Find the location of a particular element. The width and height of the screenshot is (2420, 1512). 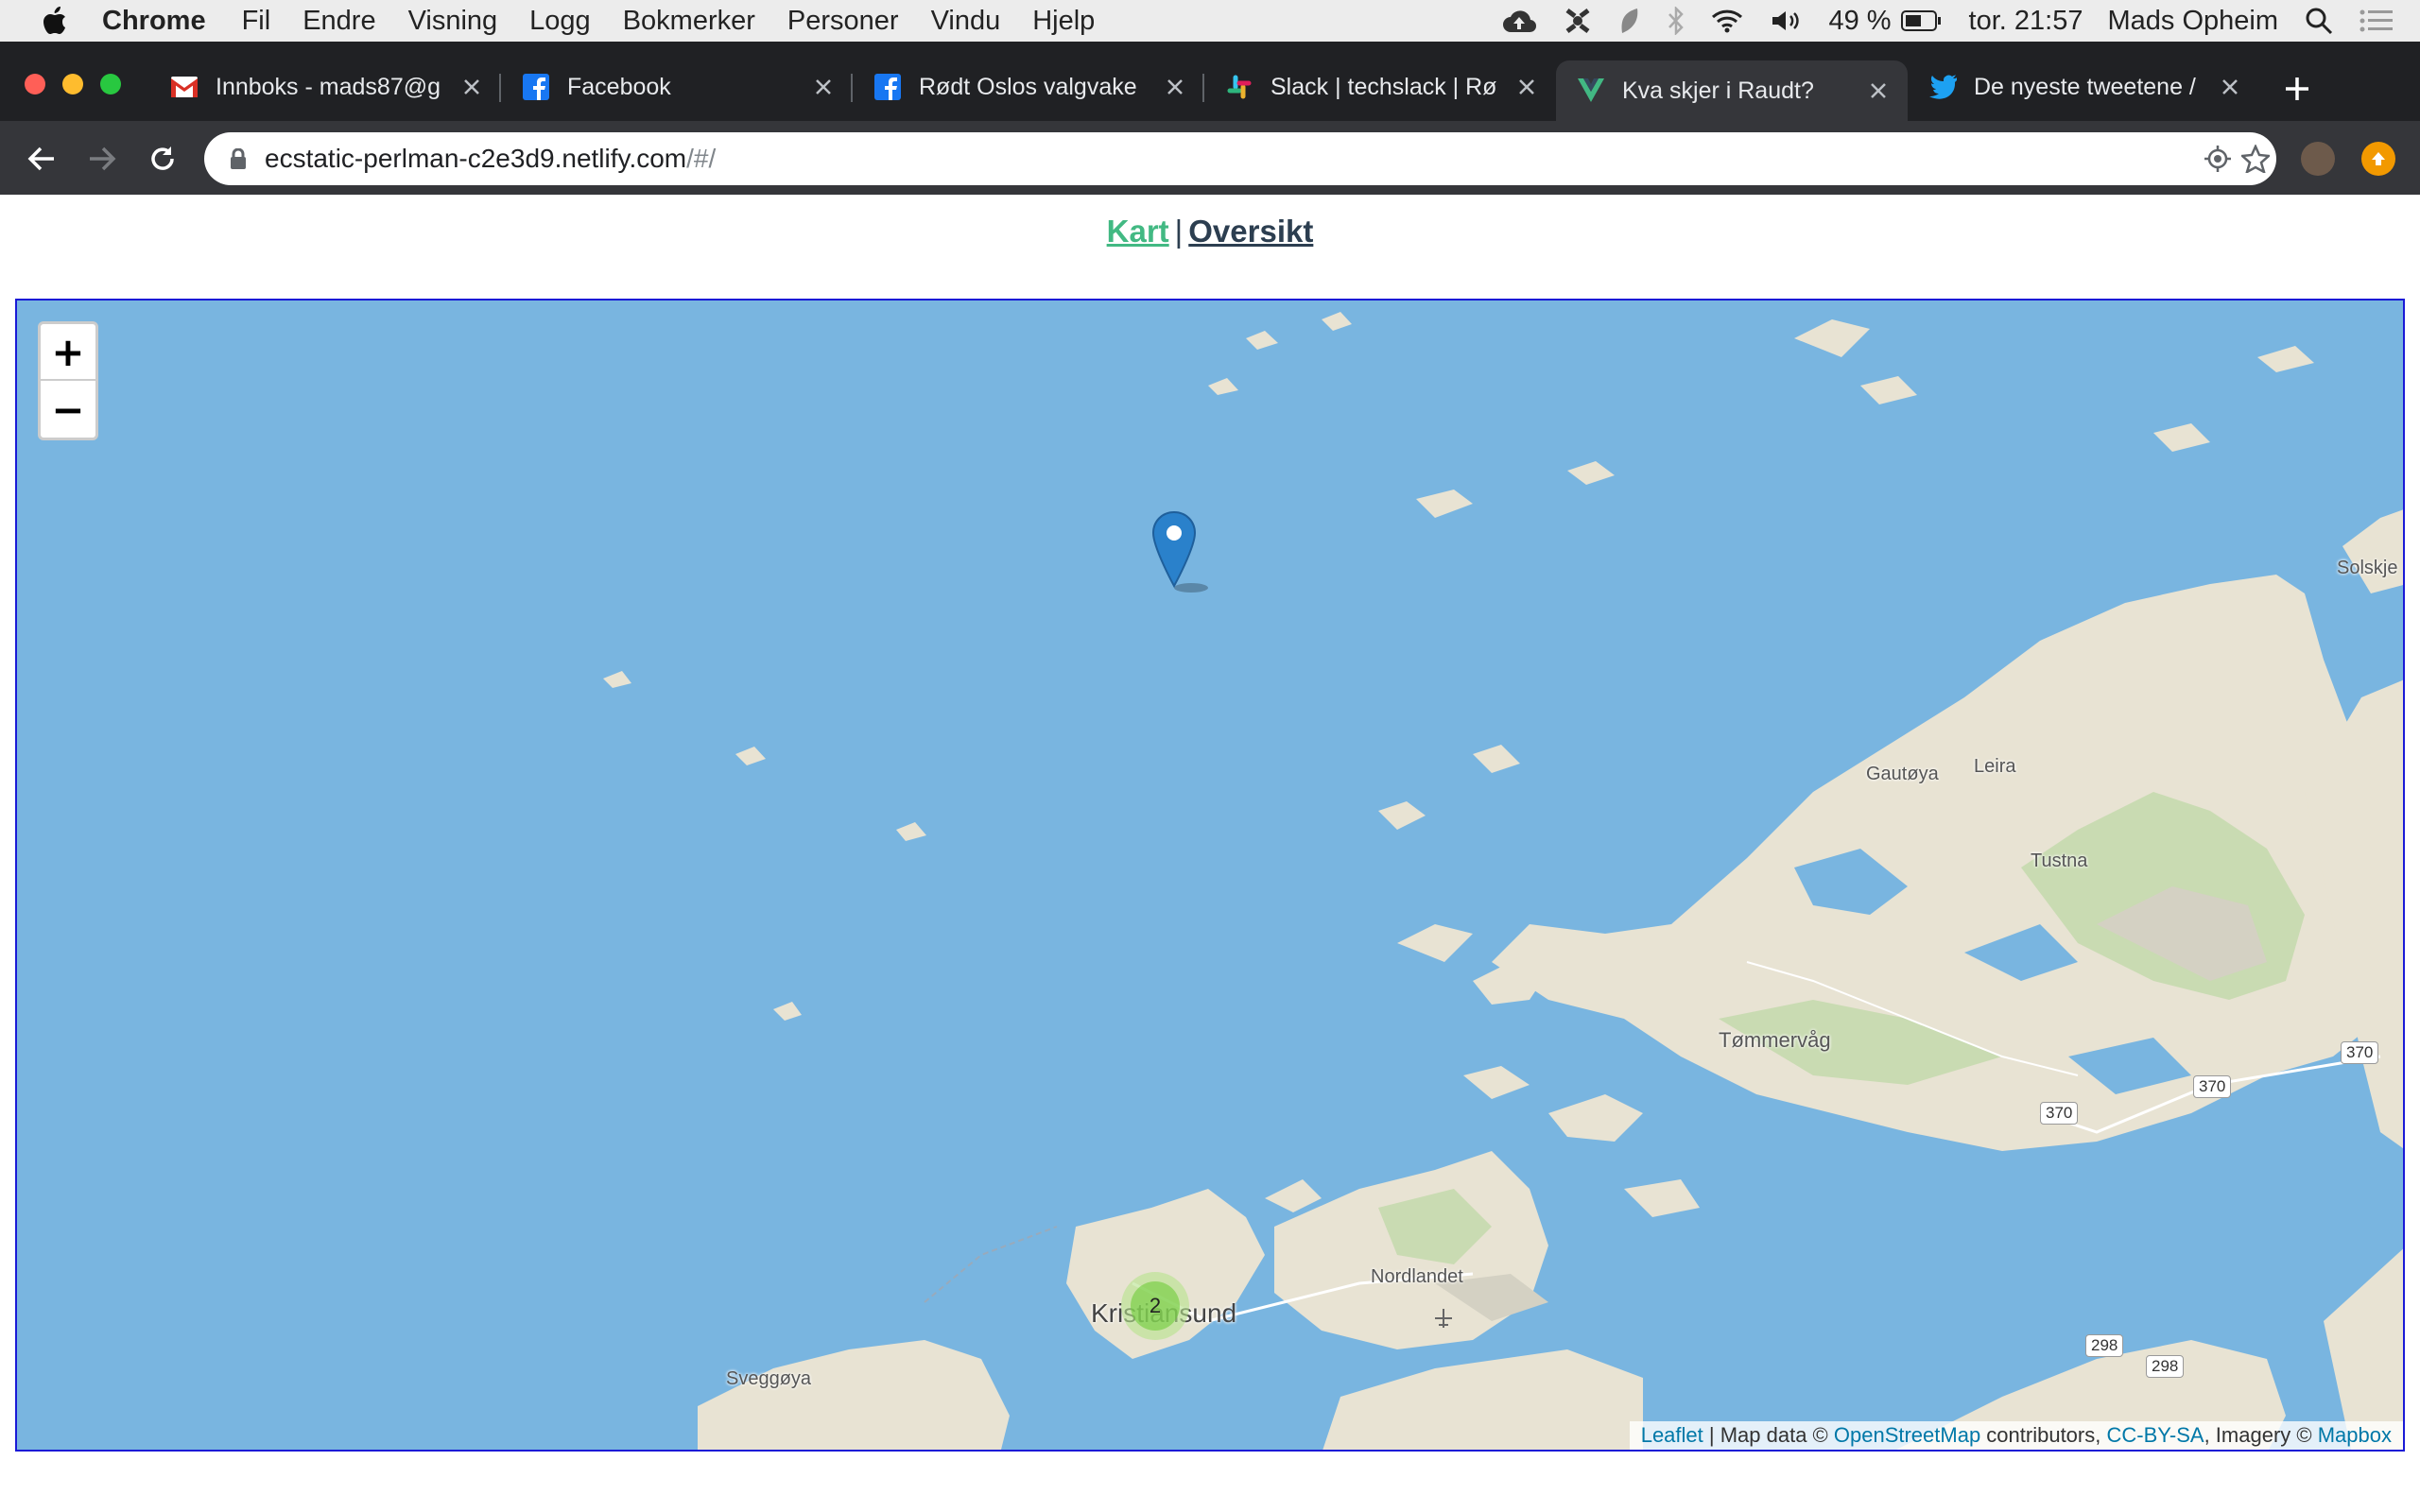

marker-cluster: 2 is located at coordinates (1155, 1306).